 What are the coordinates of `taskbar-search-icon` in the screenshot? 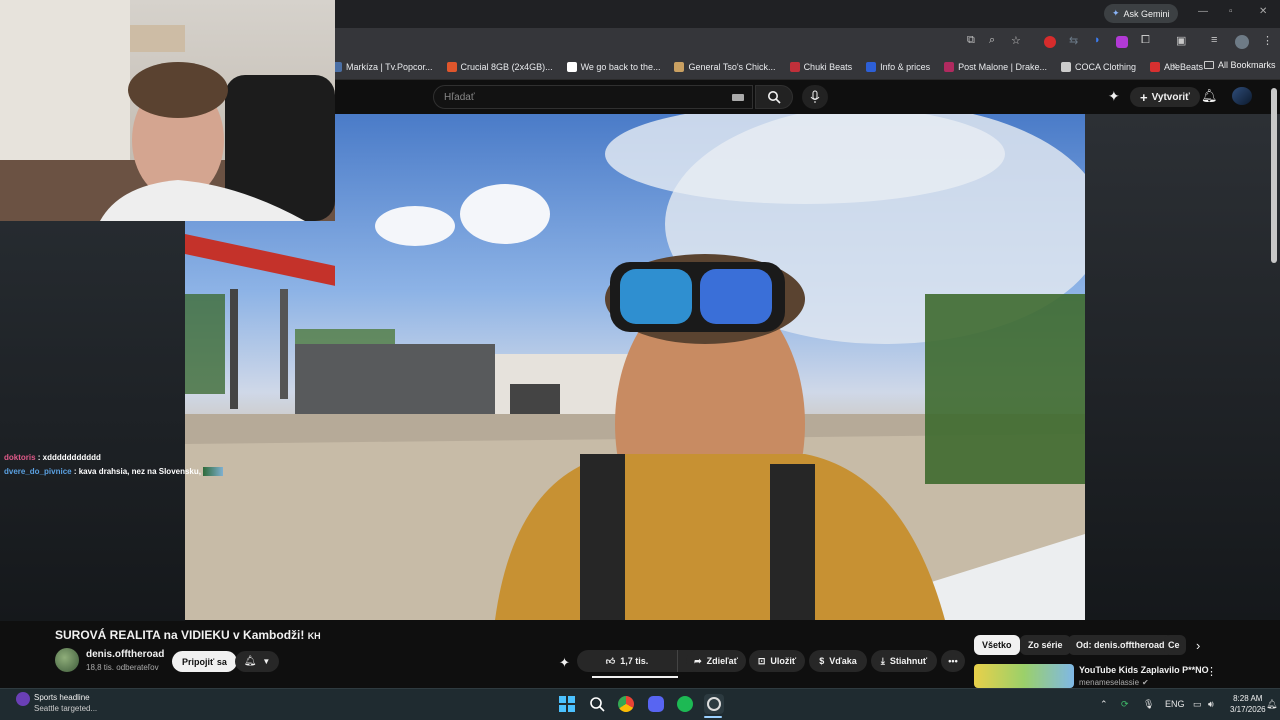 It's located at (597, 704).